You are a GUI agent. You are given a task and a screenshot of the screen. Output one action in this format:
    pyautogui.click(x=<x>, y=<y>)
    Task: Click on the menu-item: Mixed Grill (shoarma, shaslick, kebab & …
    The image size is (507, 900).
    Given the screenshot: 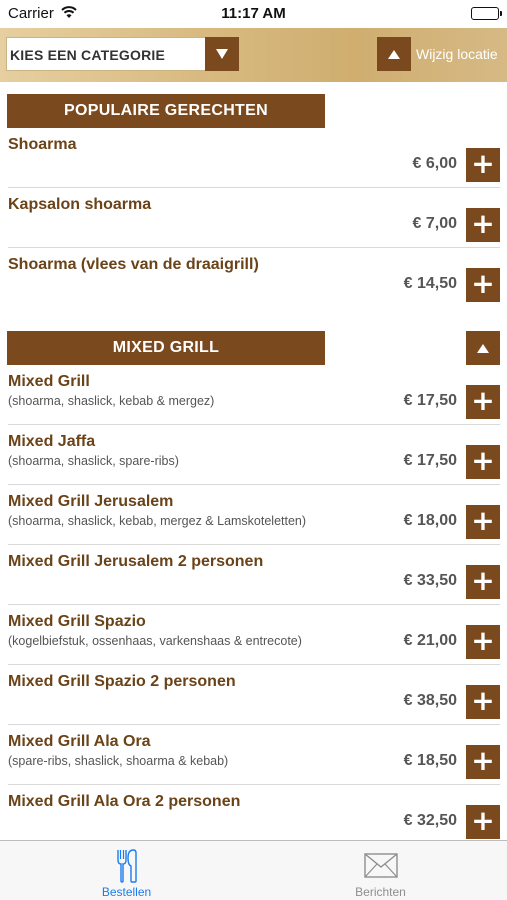 What is the action you would take?
    pyautogui.click(x=253, y=395)
    